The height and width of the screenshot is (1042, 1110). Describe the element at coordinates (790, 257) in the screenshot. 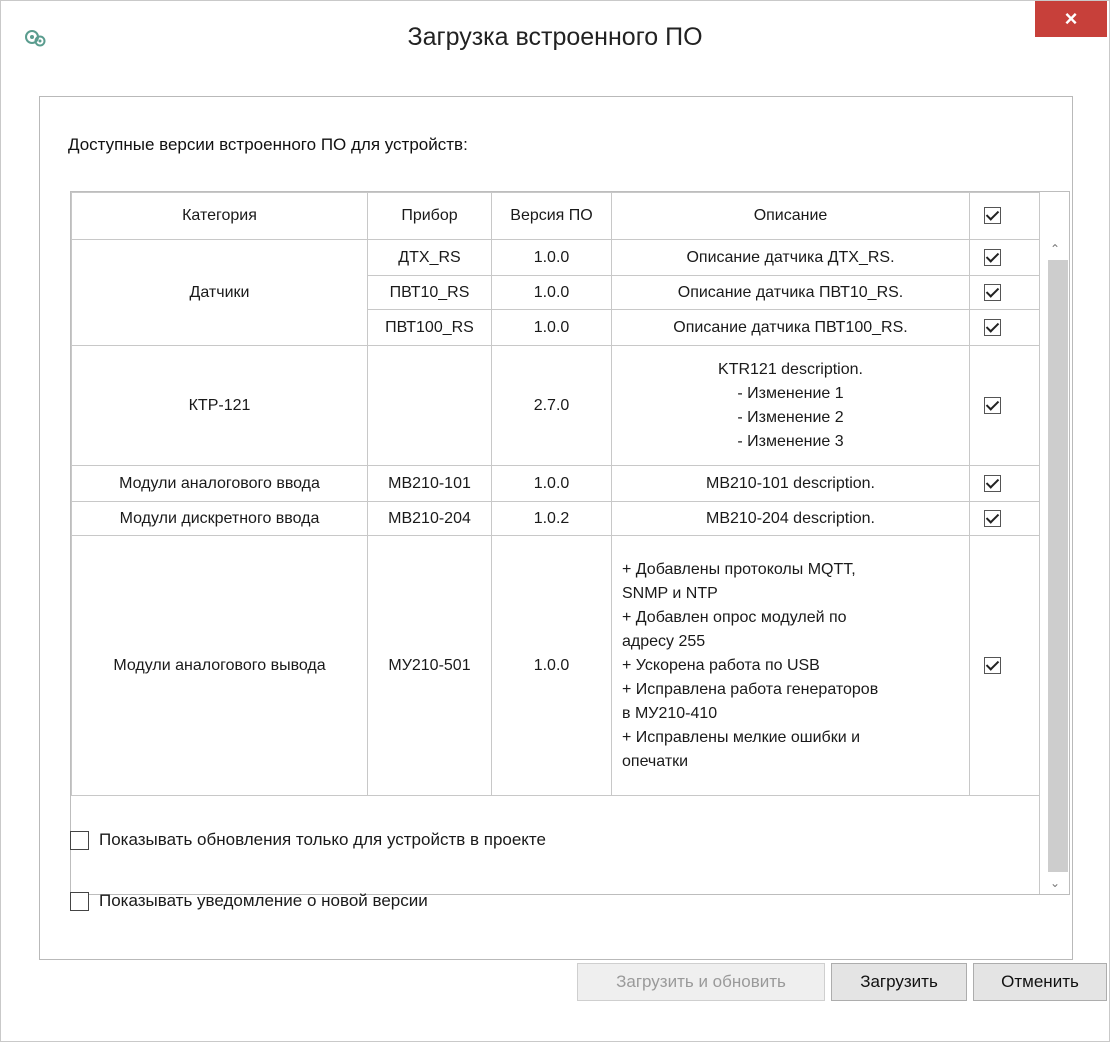

I see `description-cell: Описание датчика ДТХ_RS.` at that location.